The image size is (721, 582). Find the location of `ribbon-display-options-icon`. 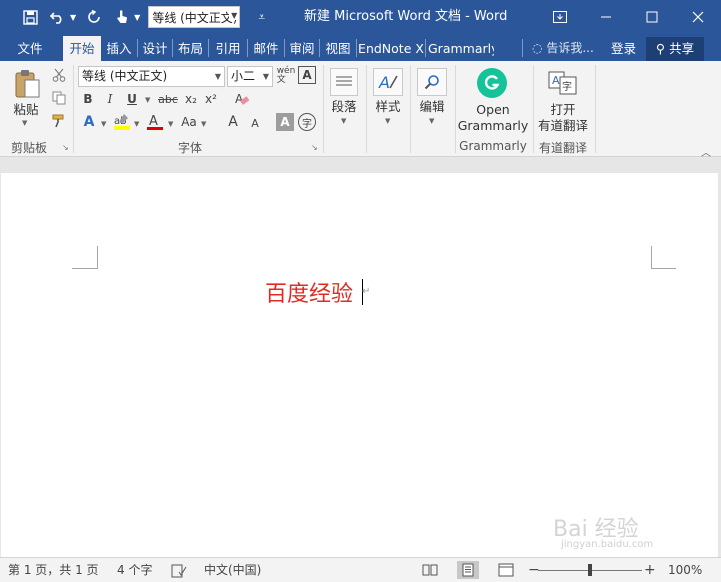

ribbon-display-options-icon is located at coordinates (560, 17).